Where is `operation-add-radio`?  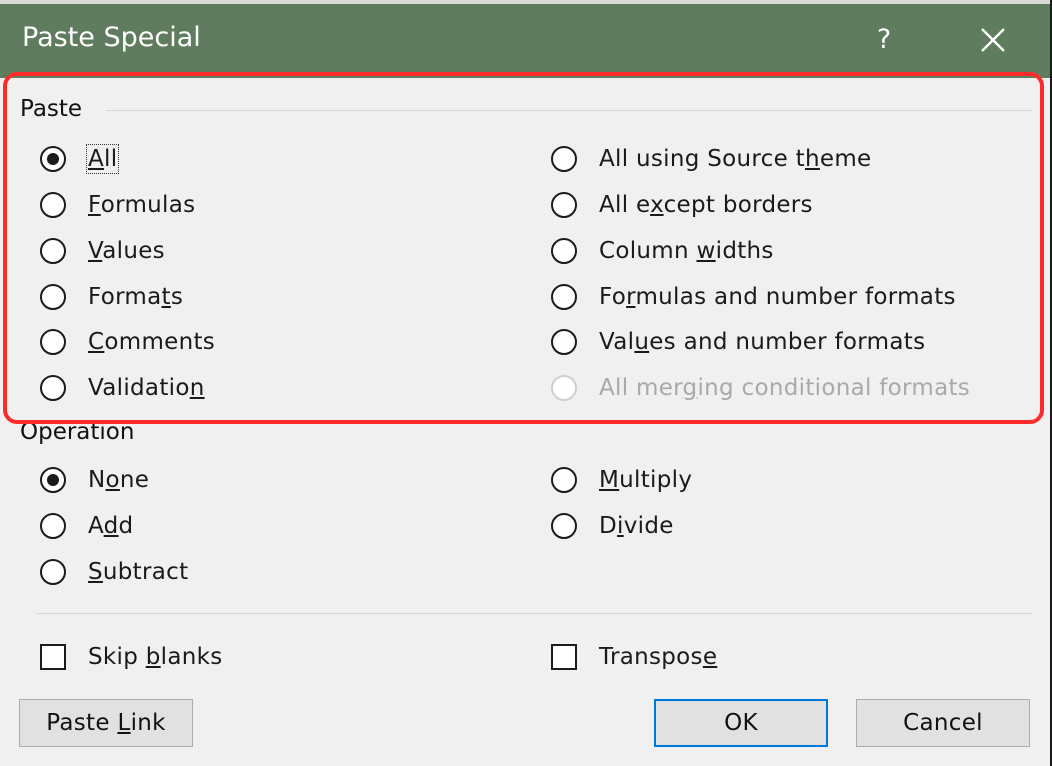 operation-add-radio is located at coordinates (53, 526).